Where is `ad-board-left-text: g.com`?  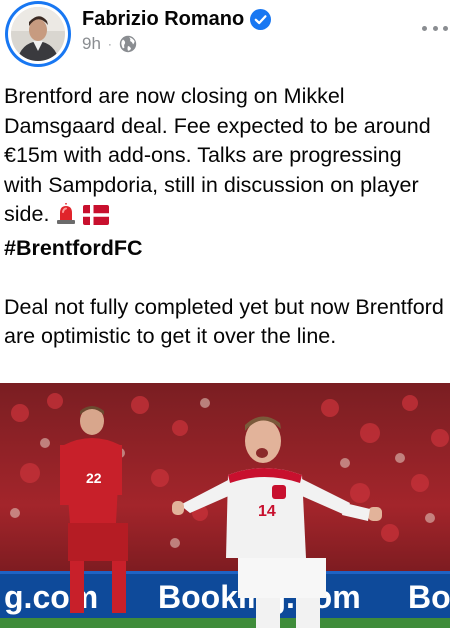
ad-board-left-text: g.com is located at coordinates (51, 597).